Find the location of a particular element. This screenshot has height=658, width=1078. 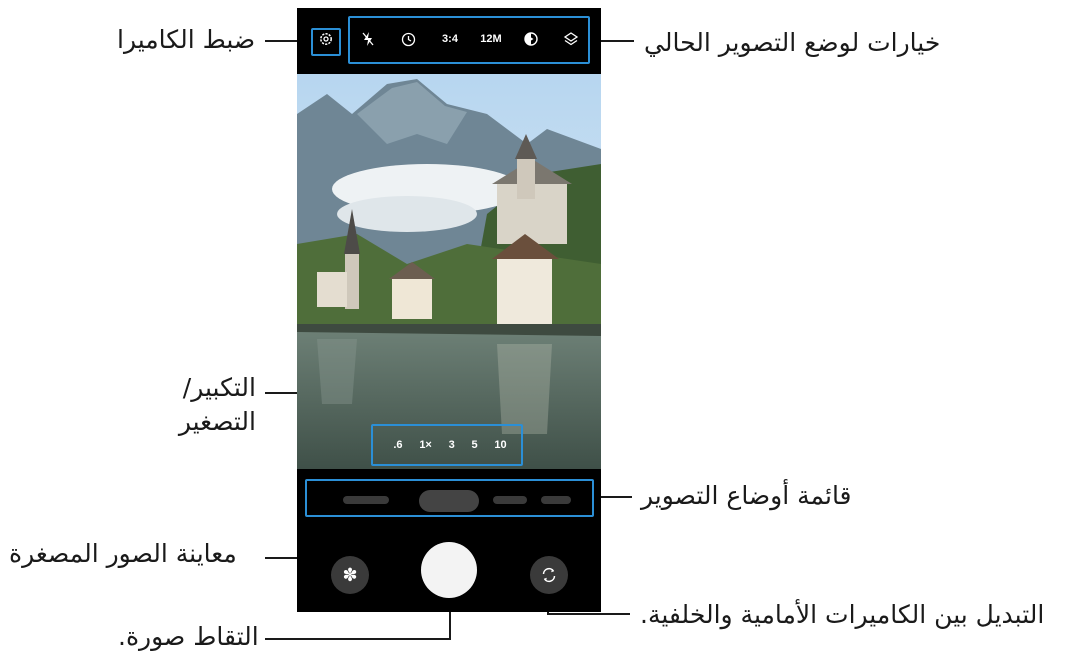

callout-thumbnail-preview: معاينة الصور المصغرة is located at coordinates (123, 553).